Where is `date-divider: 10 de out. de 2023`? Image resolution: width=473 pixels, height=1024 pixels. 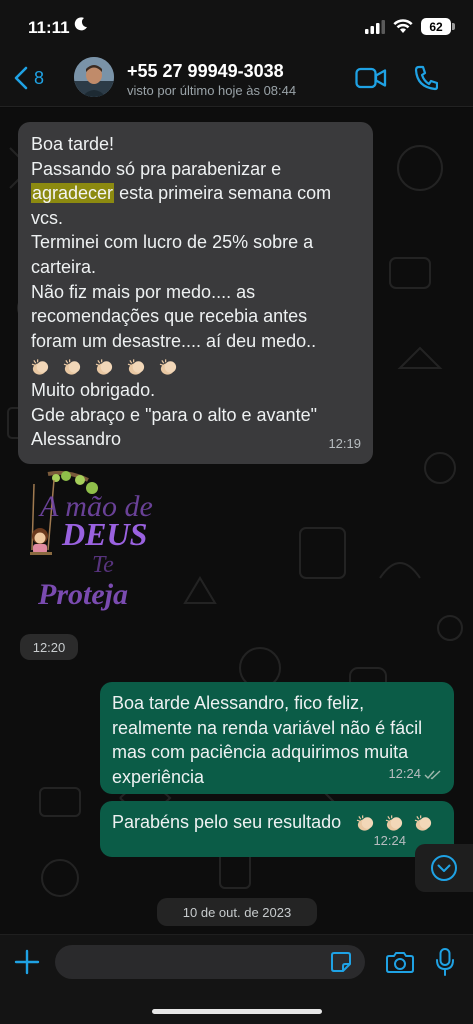
date-divider: 10 de out. de 2023 is located at coordinates (237, 912).